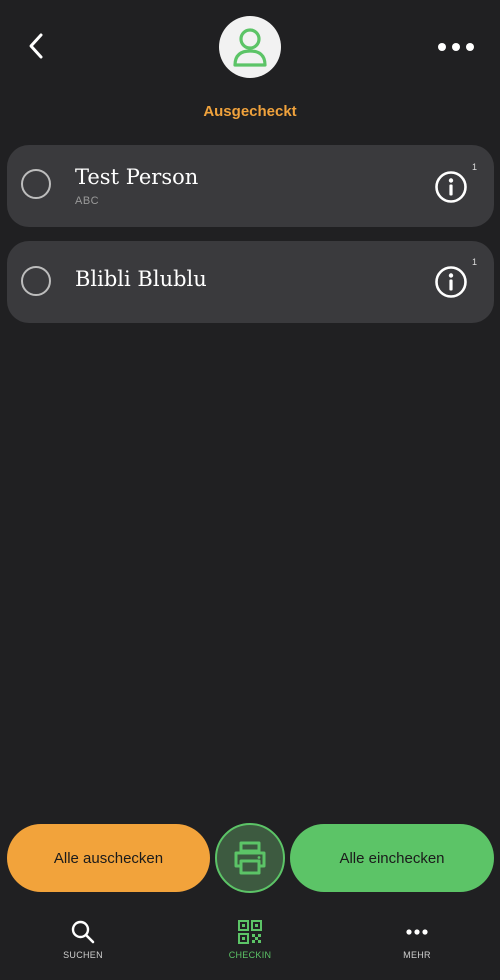 The height and width of the screenshot is (980, 500). I want to click on checkin-status: Ausgecheckt, so click(250, 111).